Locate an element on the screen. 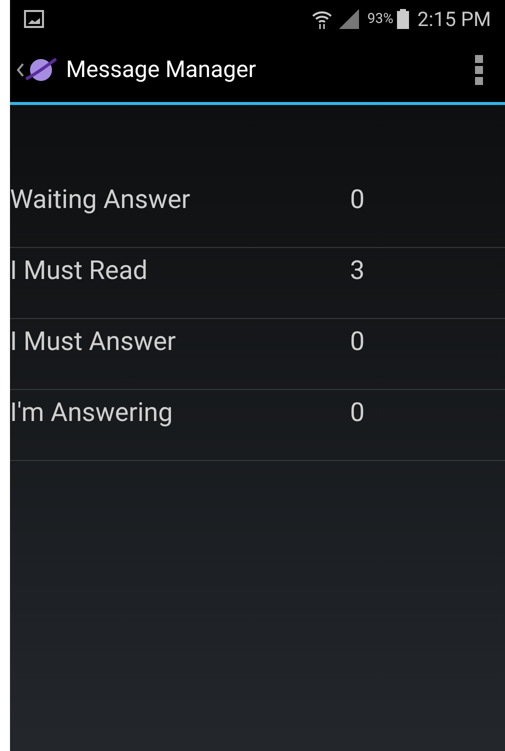 The height and width of the screenshot is (751, 505). list-row: I Must Read 3 is located at coordinates (257, 283).